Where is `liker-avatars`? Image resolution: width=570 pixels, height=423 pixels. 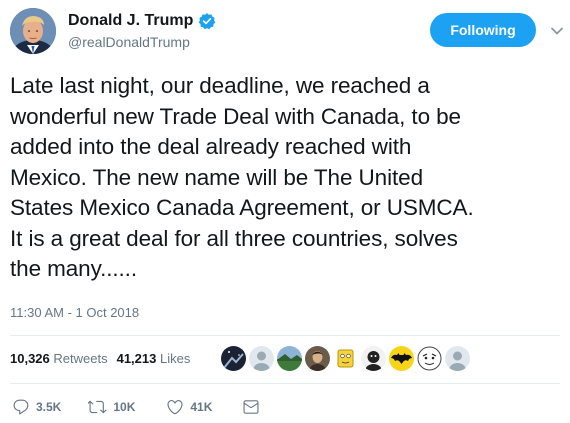
liker-avatars is located at coordinates (345, 358).